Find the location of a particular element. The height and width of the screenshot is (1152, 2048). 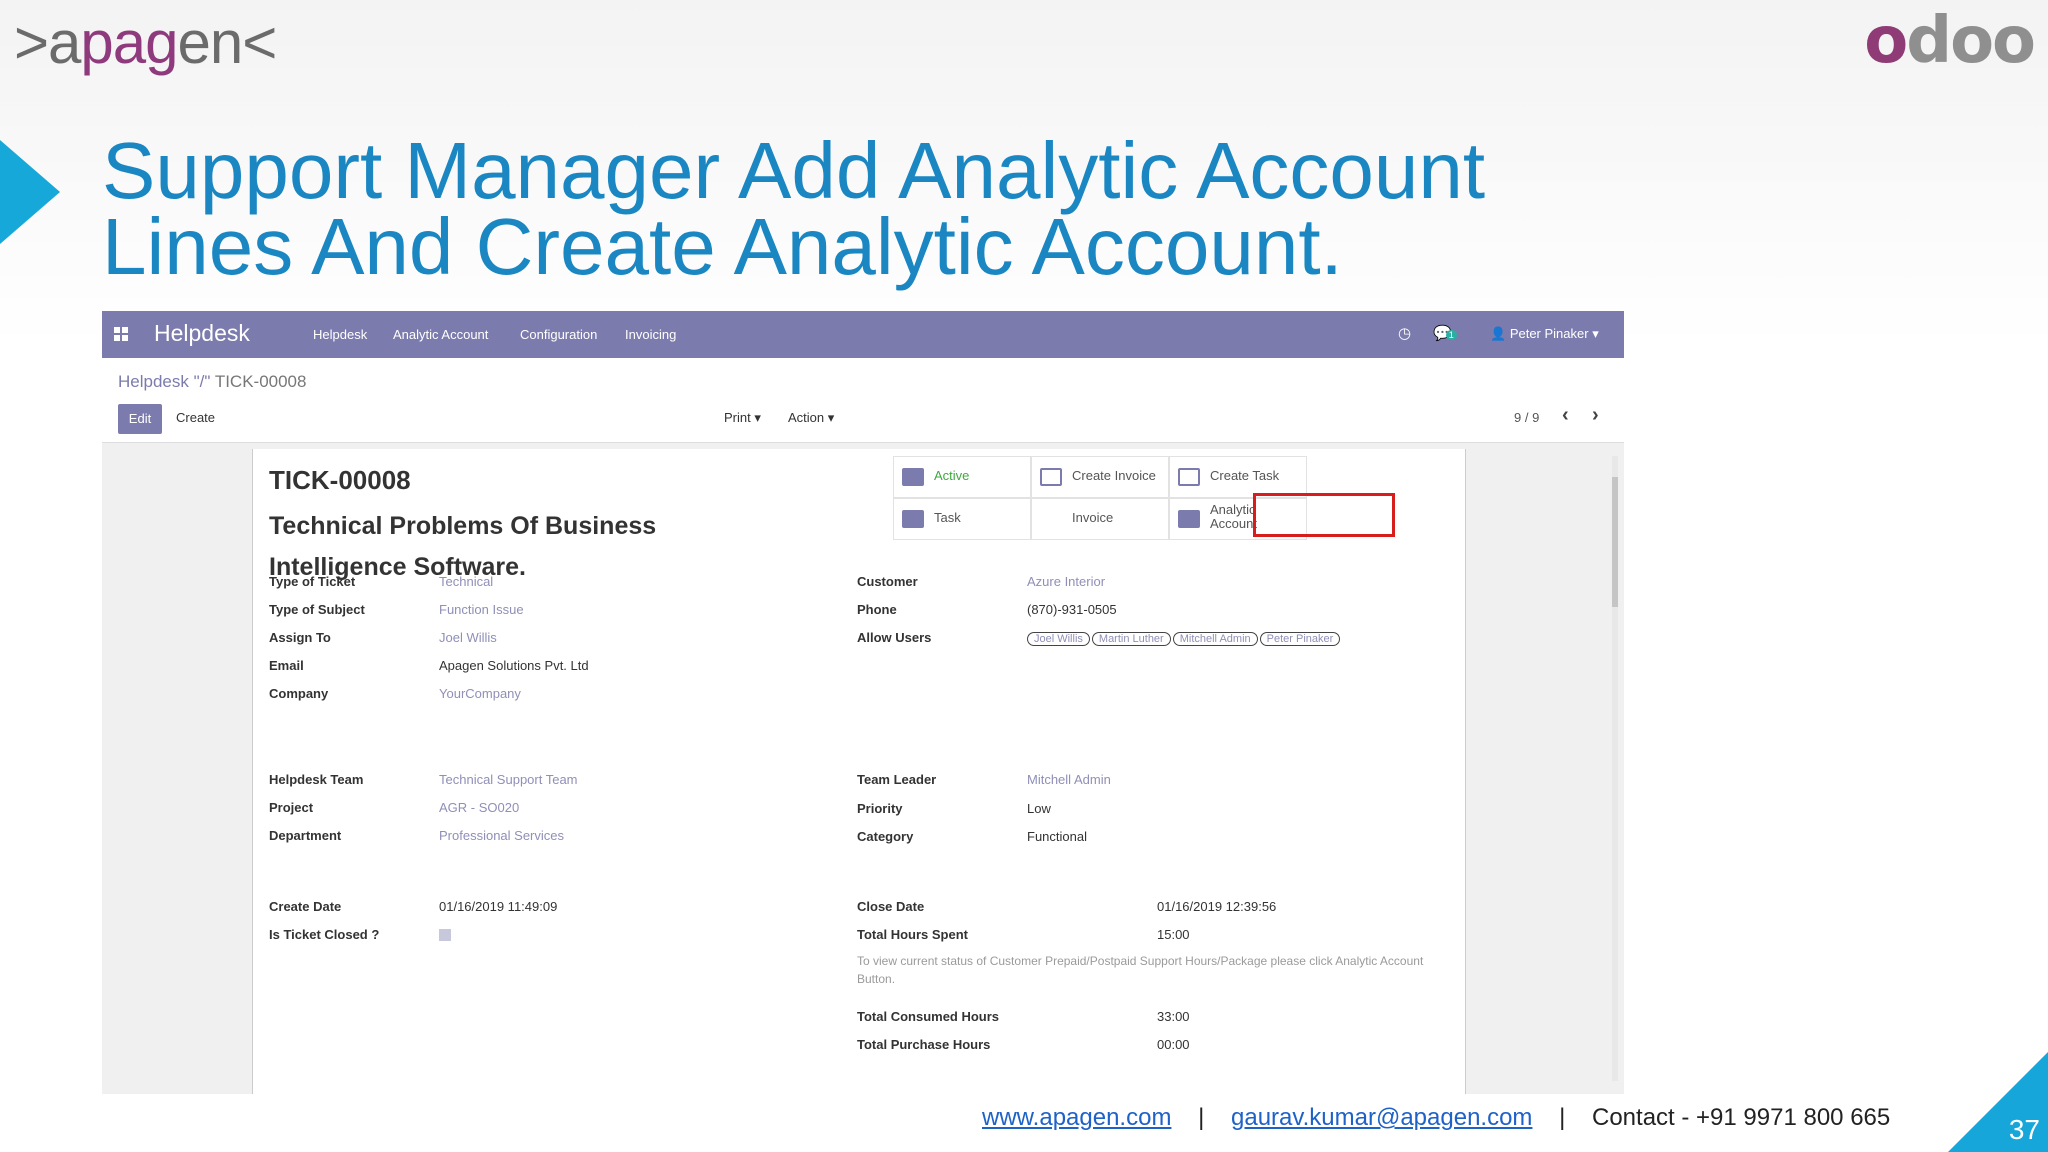

pager-value: 9 / 9 is located at coordinates (1527, 417).